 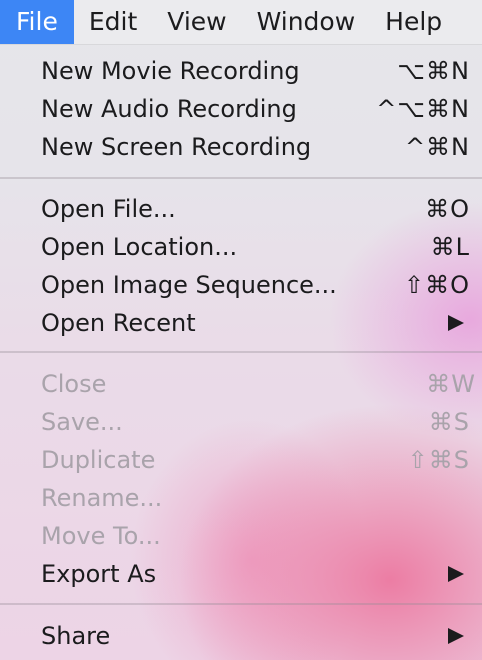 What do you see at coordinates (241, 574) in the screenshot?
I see `menu-item-export-as: Export As` at bounding box center [241, 574].